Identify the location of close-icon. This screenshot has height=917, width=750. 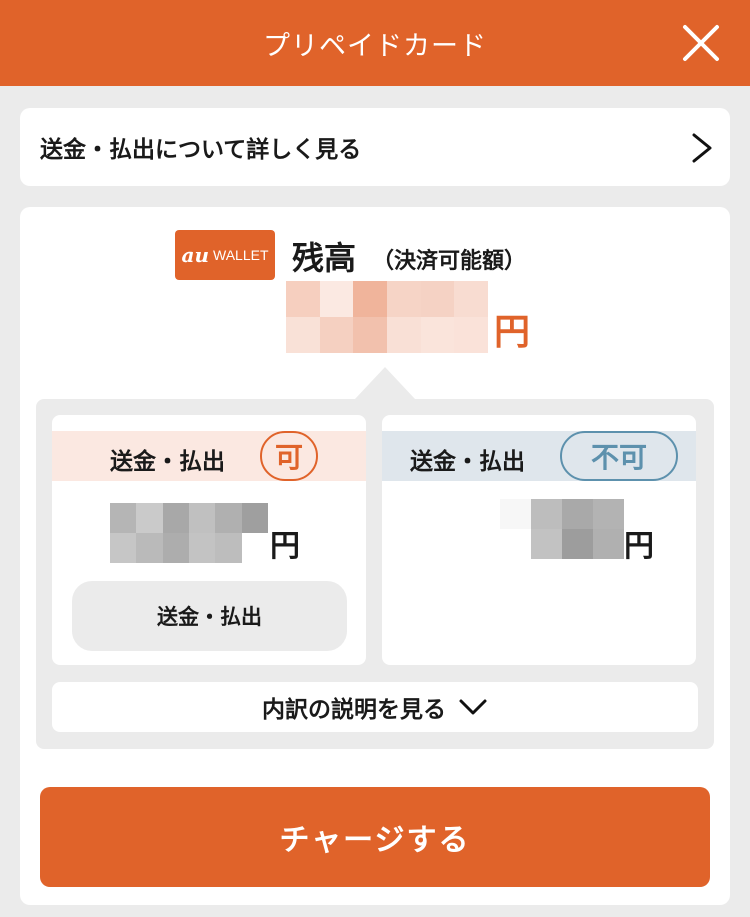
(701, 43).